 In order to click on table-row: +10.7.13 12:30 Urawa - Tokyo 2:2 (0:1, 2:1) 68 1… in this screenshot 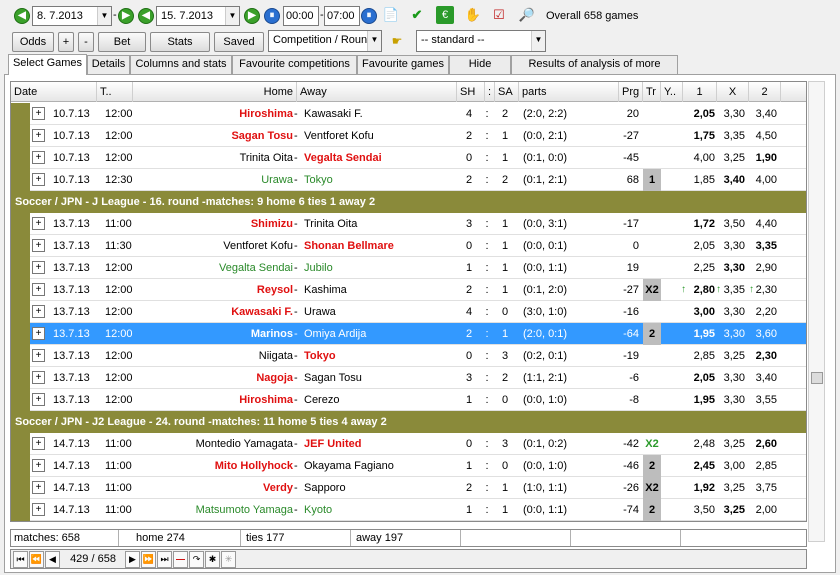, I will do `click(408, 180)`.